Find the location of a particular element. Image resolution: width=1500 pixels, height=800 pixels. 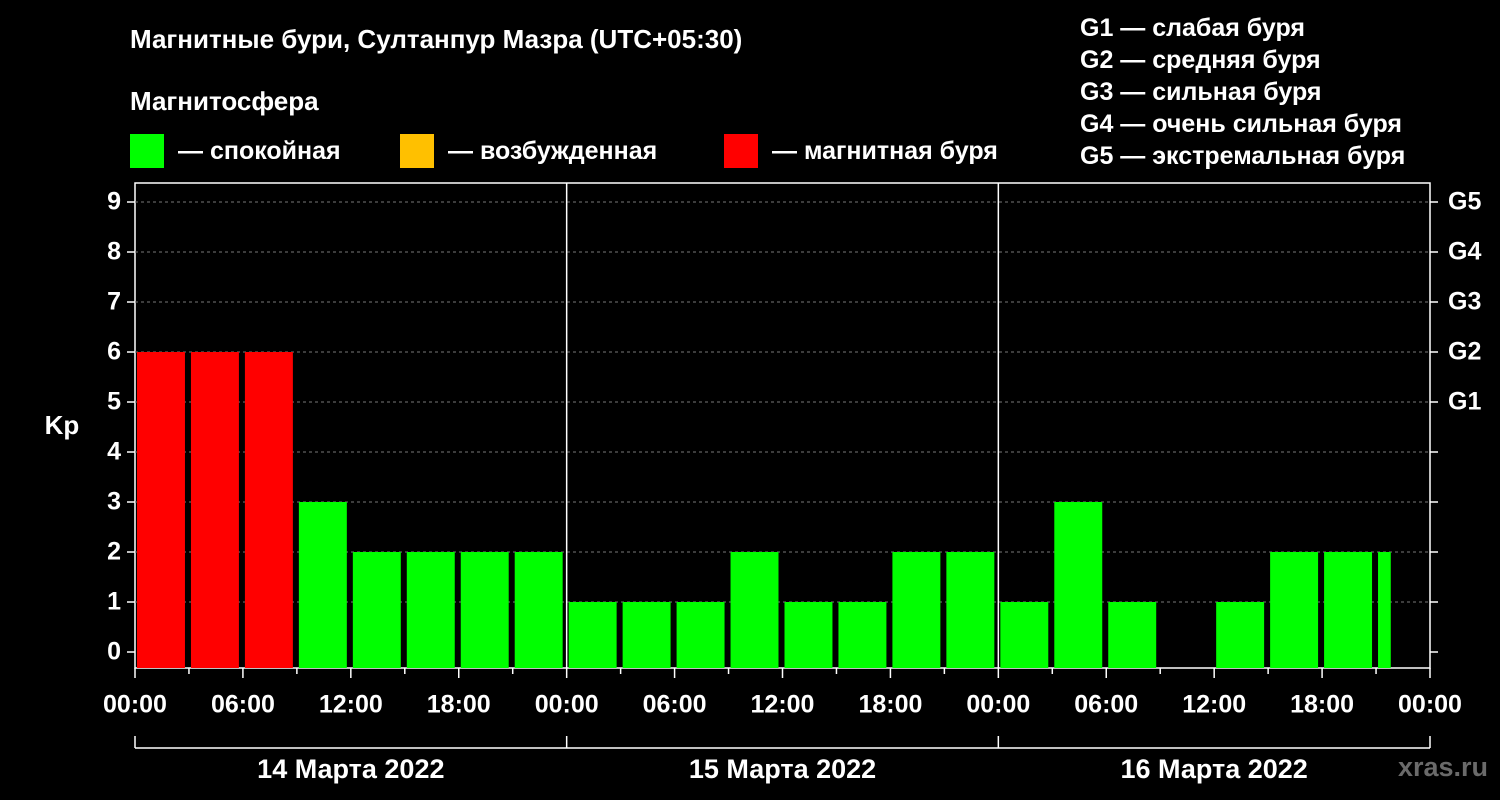

y-axis-label: Kp is located at coordinates (62, 425).